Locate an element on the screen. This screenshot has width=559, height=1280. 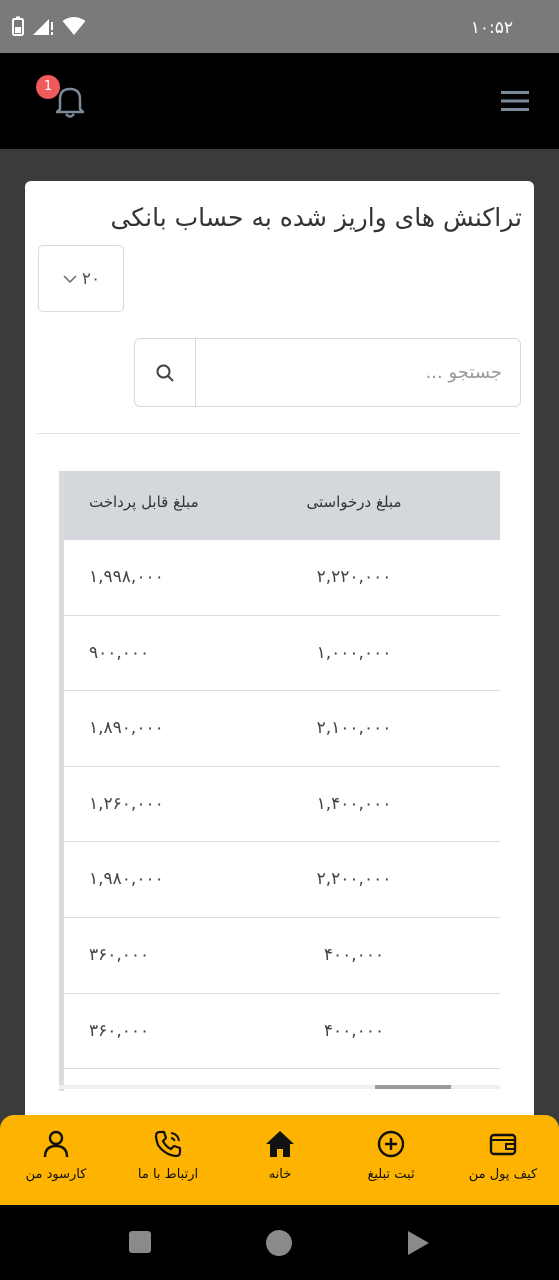
home-circle-icon is located at coordinates (279, 1243).